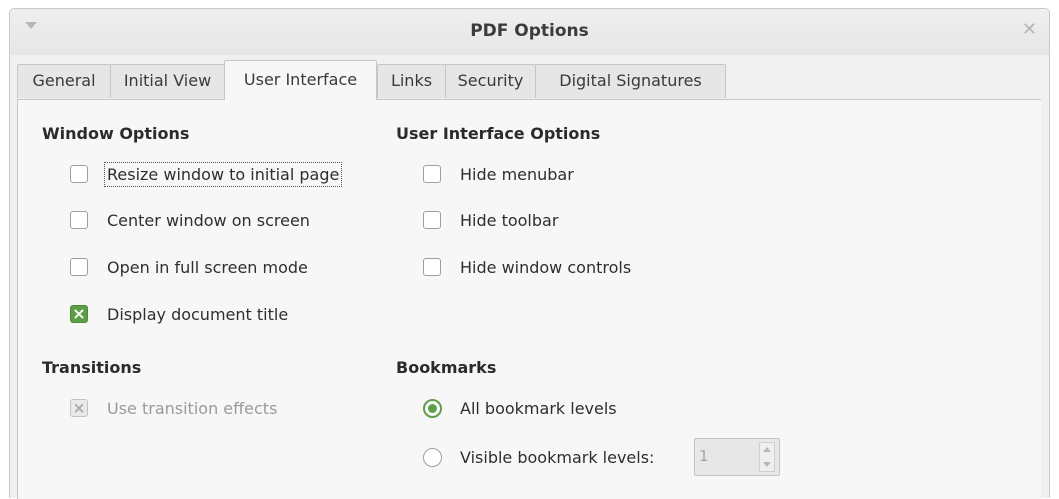 The image size is (1059, 499). I want to click on hide-window-controls-label: Hide window controls, so click(545, 268).